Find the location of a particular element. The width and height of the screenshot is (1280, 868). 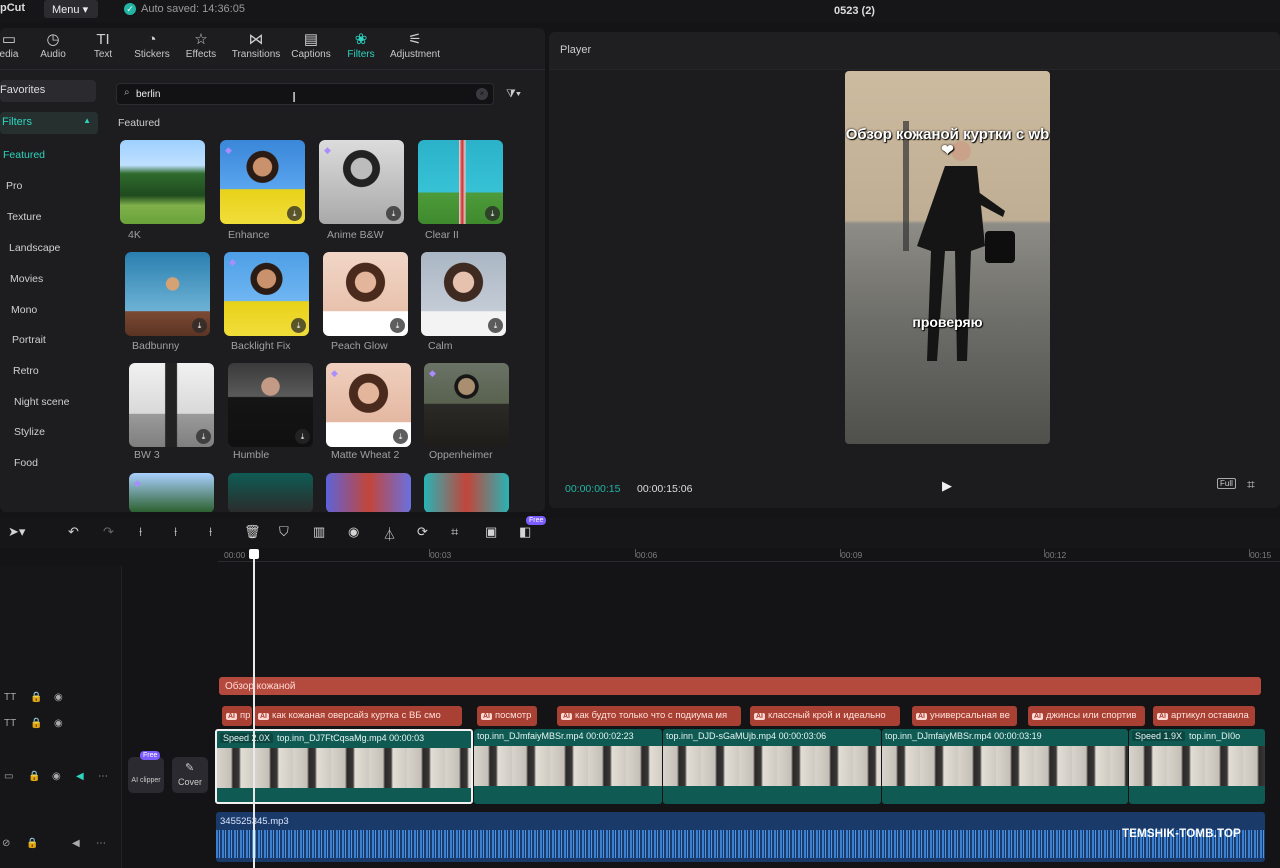

playhead is located at coordinates (254, 708).